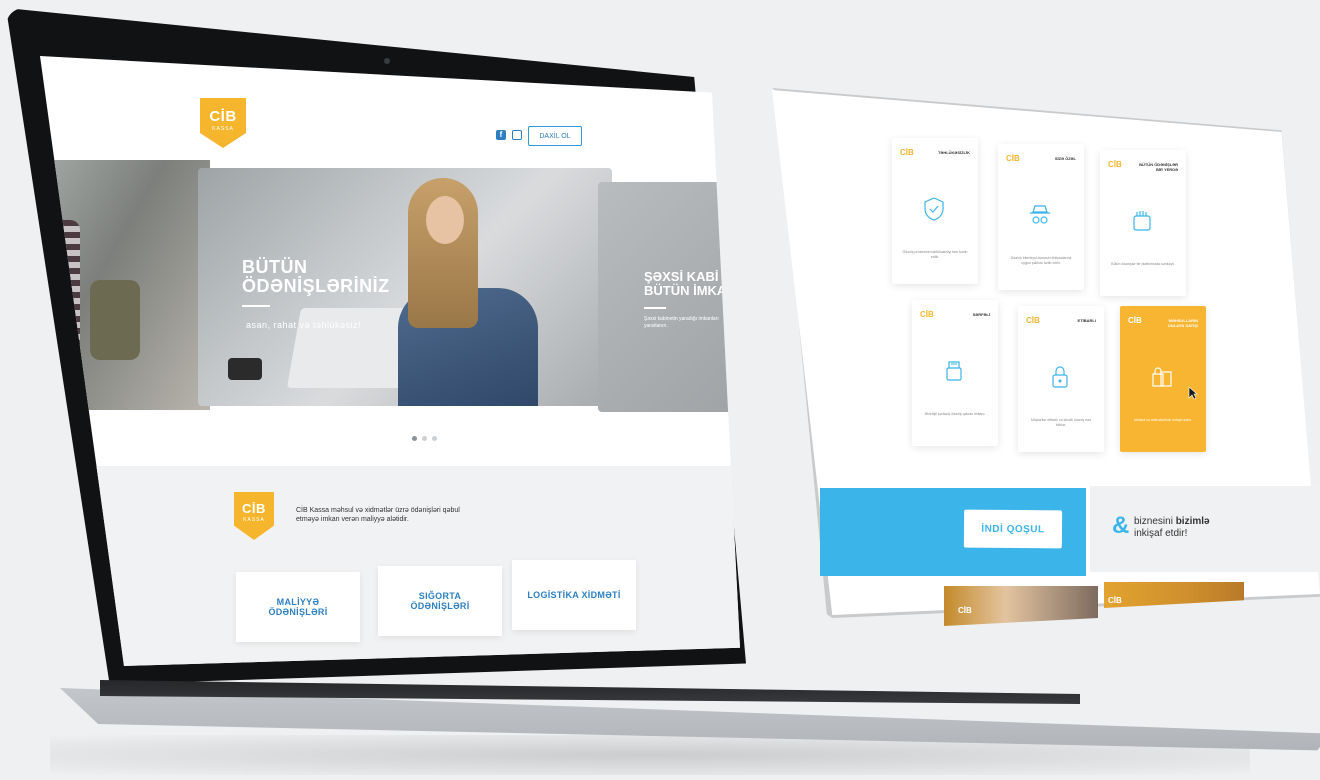  Describe the element at coordinates (574, 595) in the screenshot. I see `service-card-logistics: LOGİSTİKA XİDMƏTİ` at that location.